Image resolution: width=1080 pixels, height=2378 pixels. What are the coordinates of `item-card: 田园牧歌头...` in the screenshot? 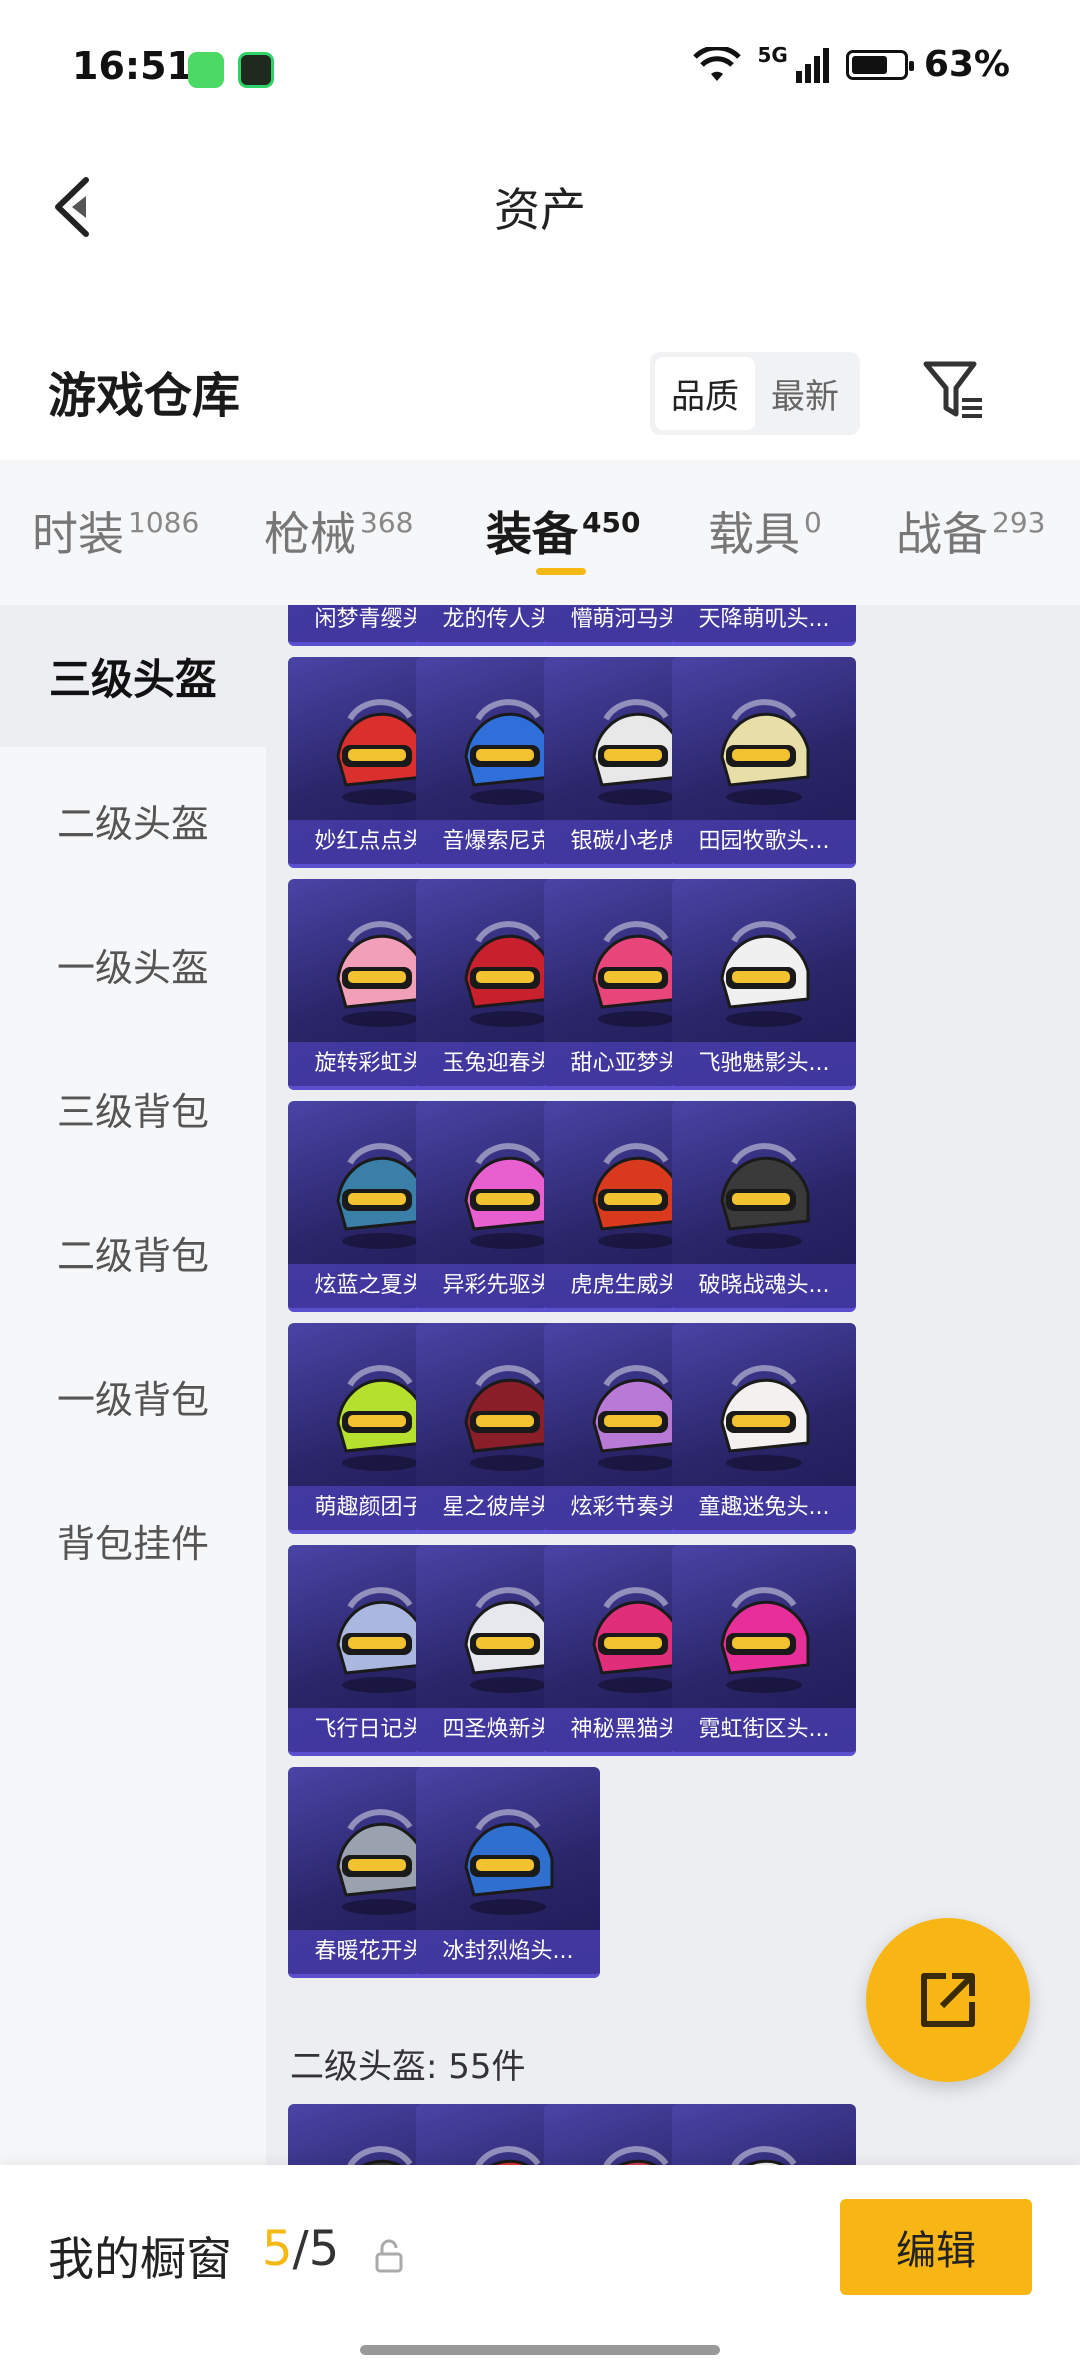 It's located at (764, 762).